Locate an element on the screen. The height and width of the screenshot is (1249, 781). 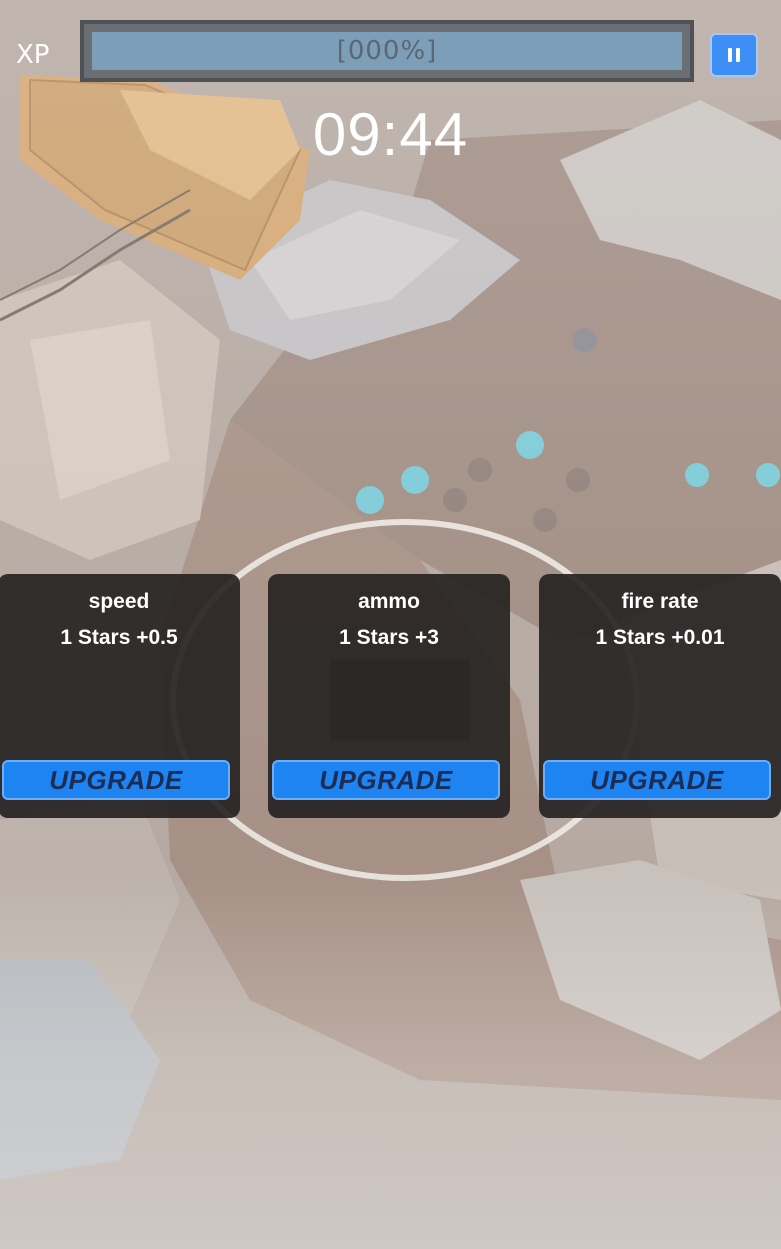
upgrade-ammo-button: UPGRADE is located at coordinates (386, 780).